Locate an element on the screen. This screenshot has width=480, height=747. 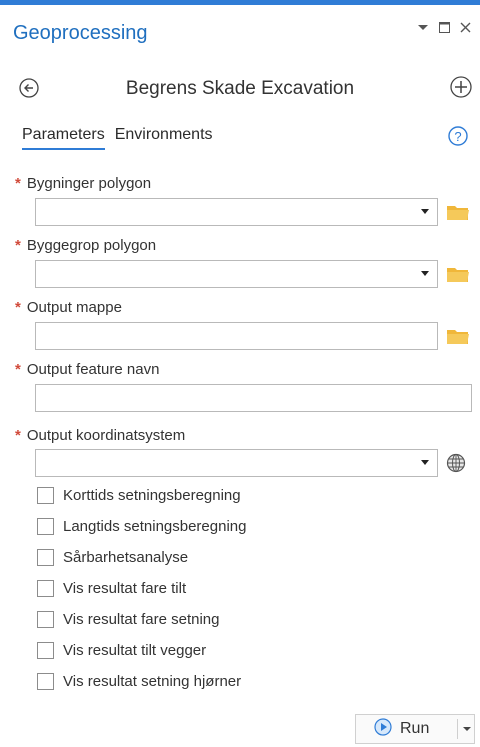
param-label-output-feature-navn: * Output feature navn is located at coordinates (87, 369).